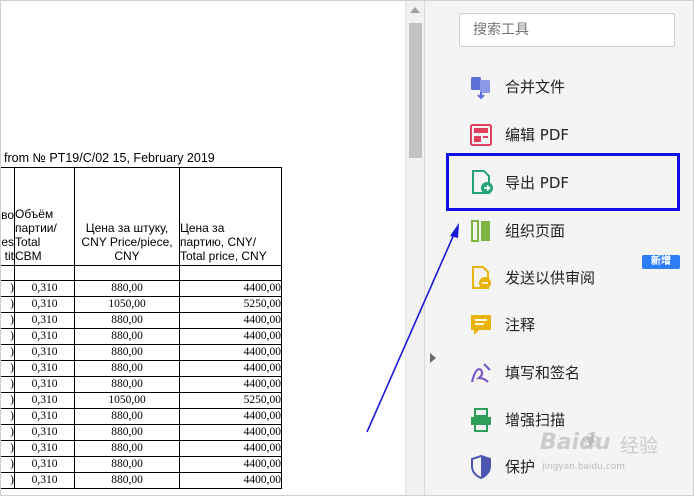  I want to click on tool-label: 导出 PDF, so click(537, 183).